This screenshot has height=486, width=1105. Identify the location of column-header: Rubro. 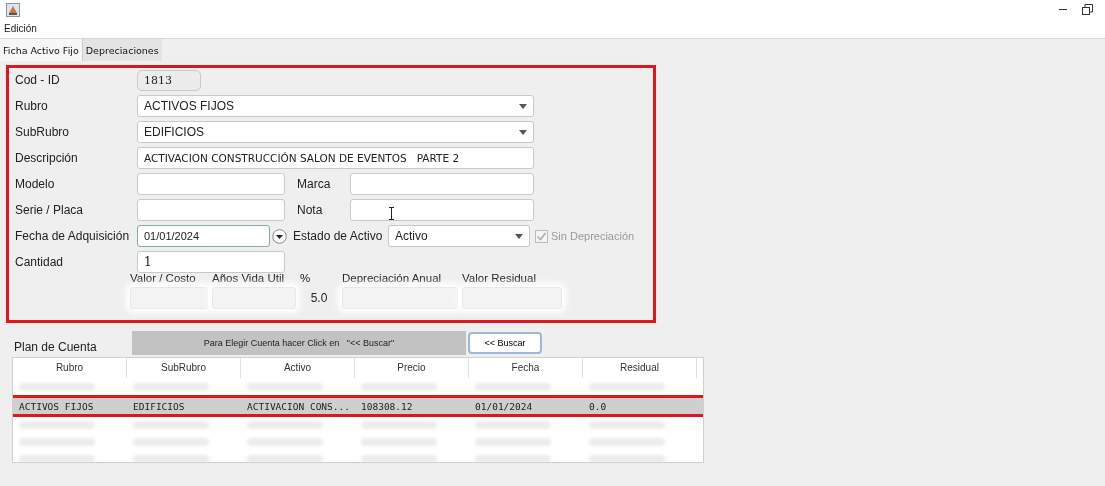
(70, 368).